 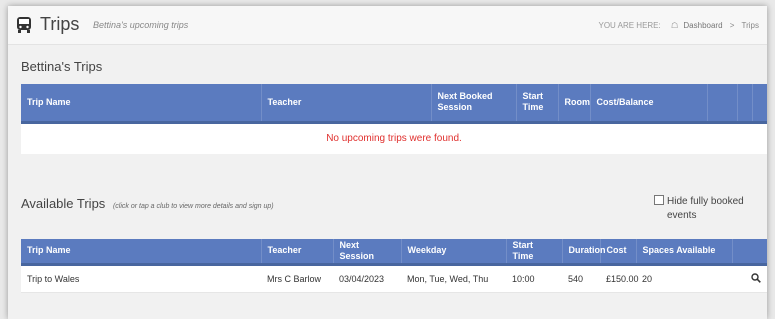 I want to click on breadcrumb-label: YOU ARE HERE:, so click(x=629, y=25).